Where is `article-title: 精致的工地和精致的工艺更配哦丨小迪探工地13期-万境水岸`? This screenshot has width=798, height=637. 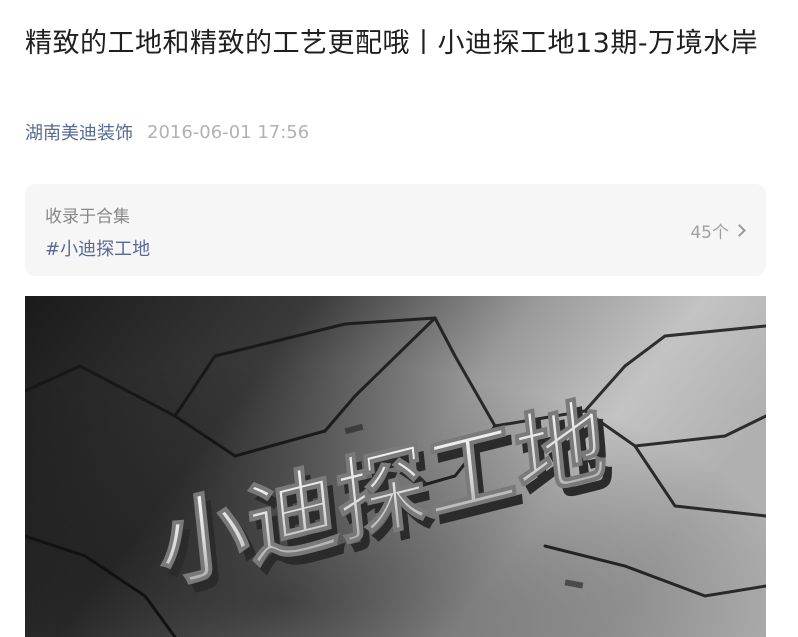
article-title: 精致的工地和精致的工艺更配哦丨小迪探工地13期-万境水岸 is located at coordinates (392, 43).